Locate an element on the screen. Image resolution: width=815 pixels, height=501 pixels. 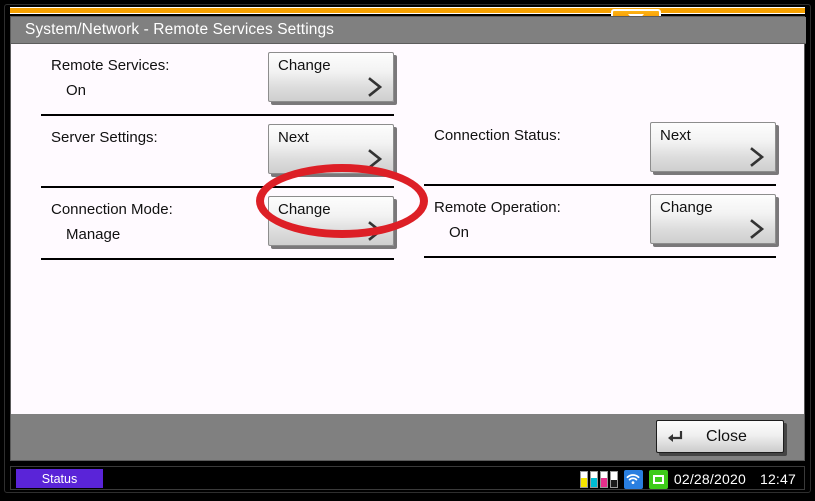
panel-footer: Close is located at coordinates (407, 437).